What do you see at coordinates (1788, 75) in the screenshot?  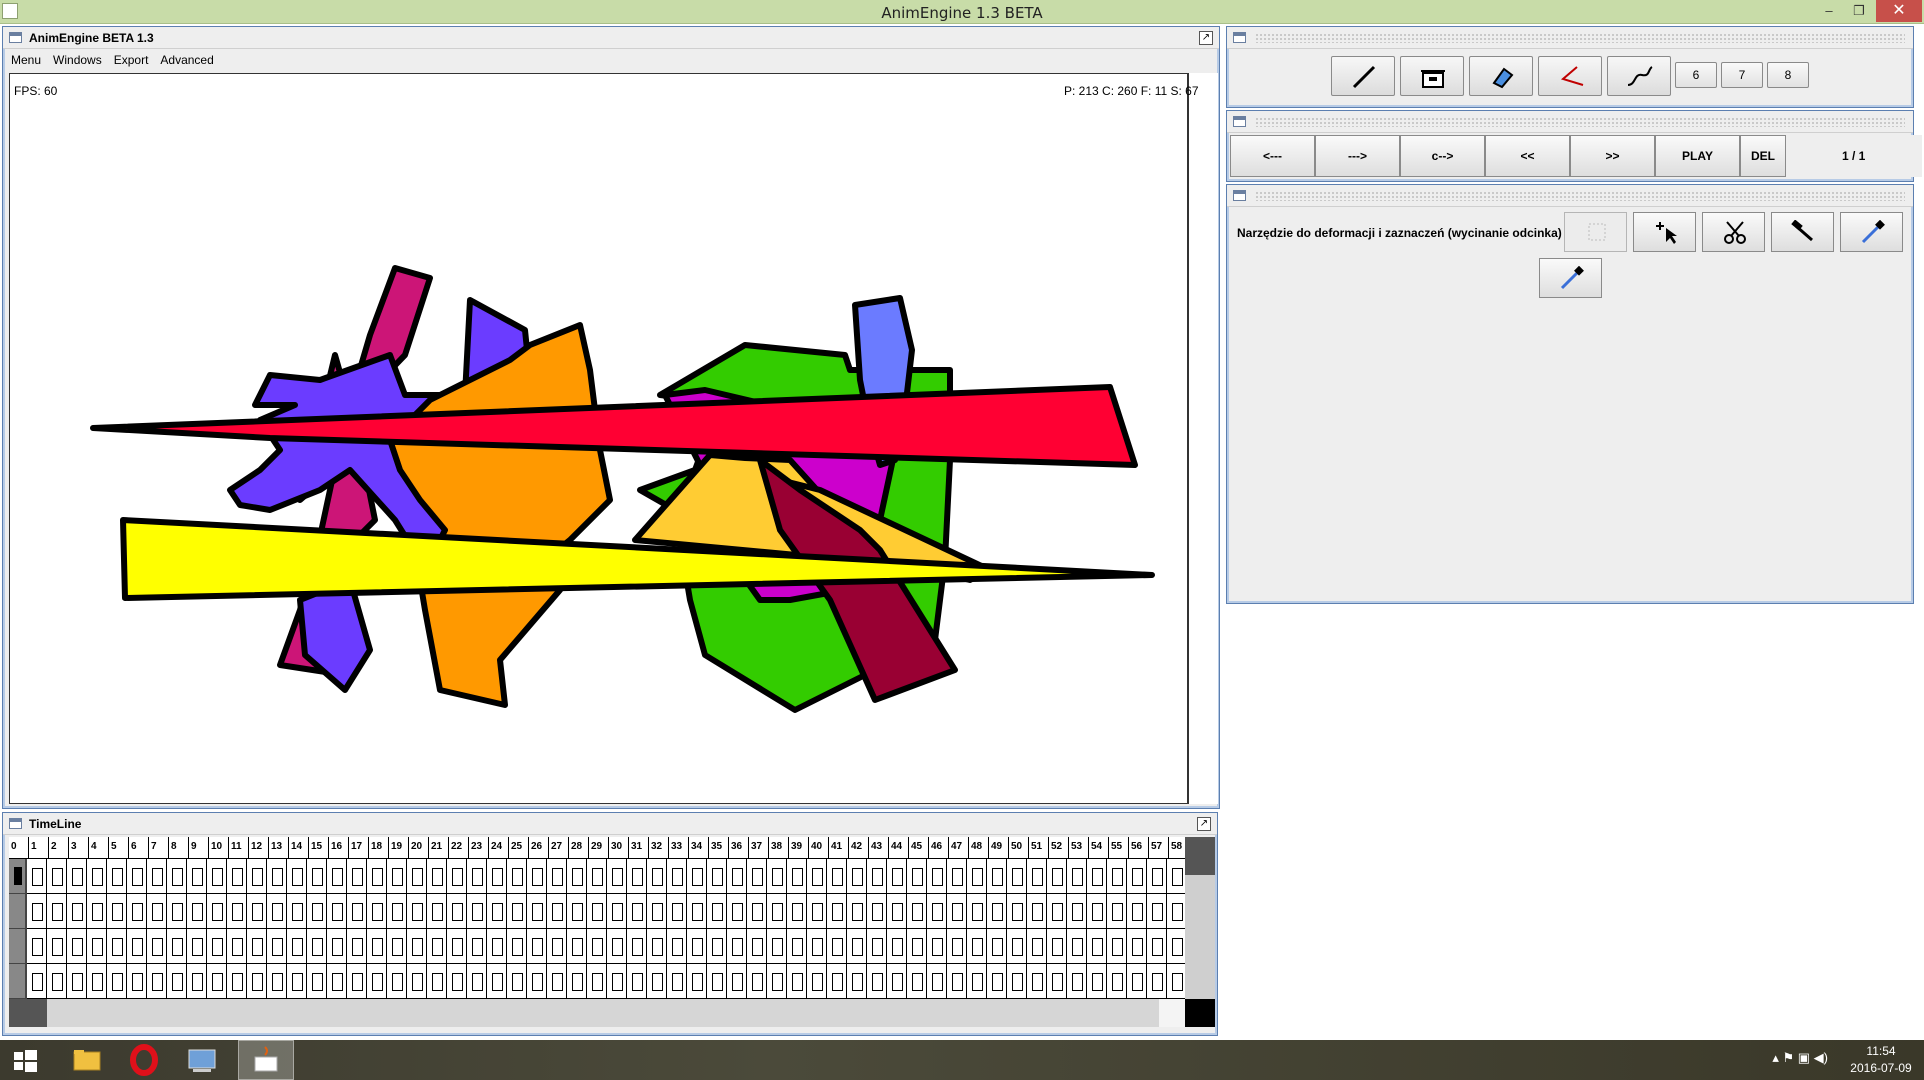 I see `tool-8-button: 8` at bounding box center [1788, 75].